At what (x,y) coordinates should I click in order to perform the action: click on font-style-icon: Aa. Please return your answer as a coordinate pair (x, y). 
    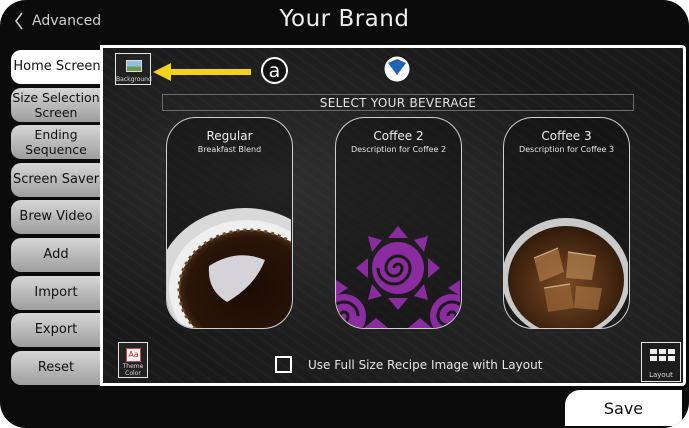
    Looking at the image, I should click on (133, 355).